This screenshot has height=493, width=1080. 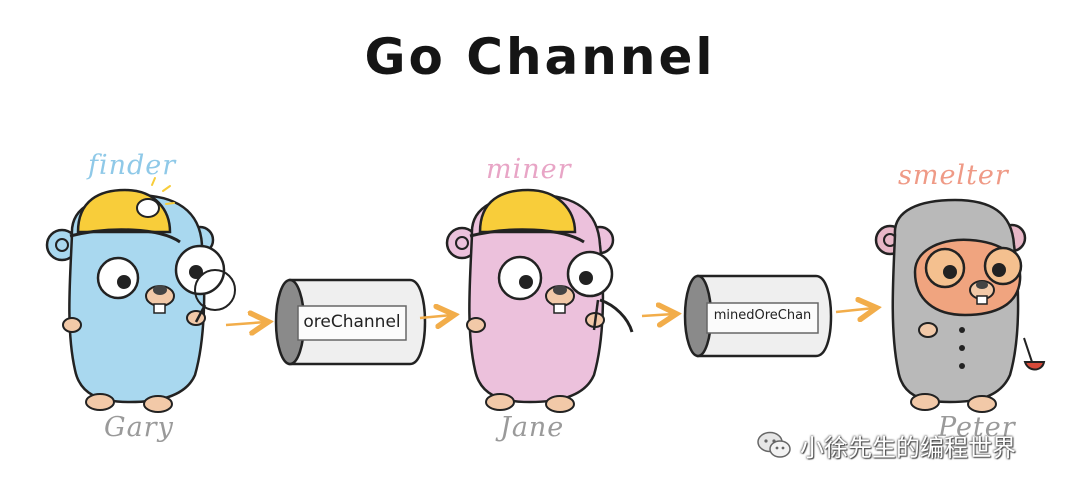 I want to click on worker-name-gary: Gary, so click(x=139, y=427).